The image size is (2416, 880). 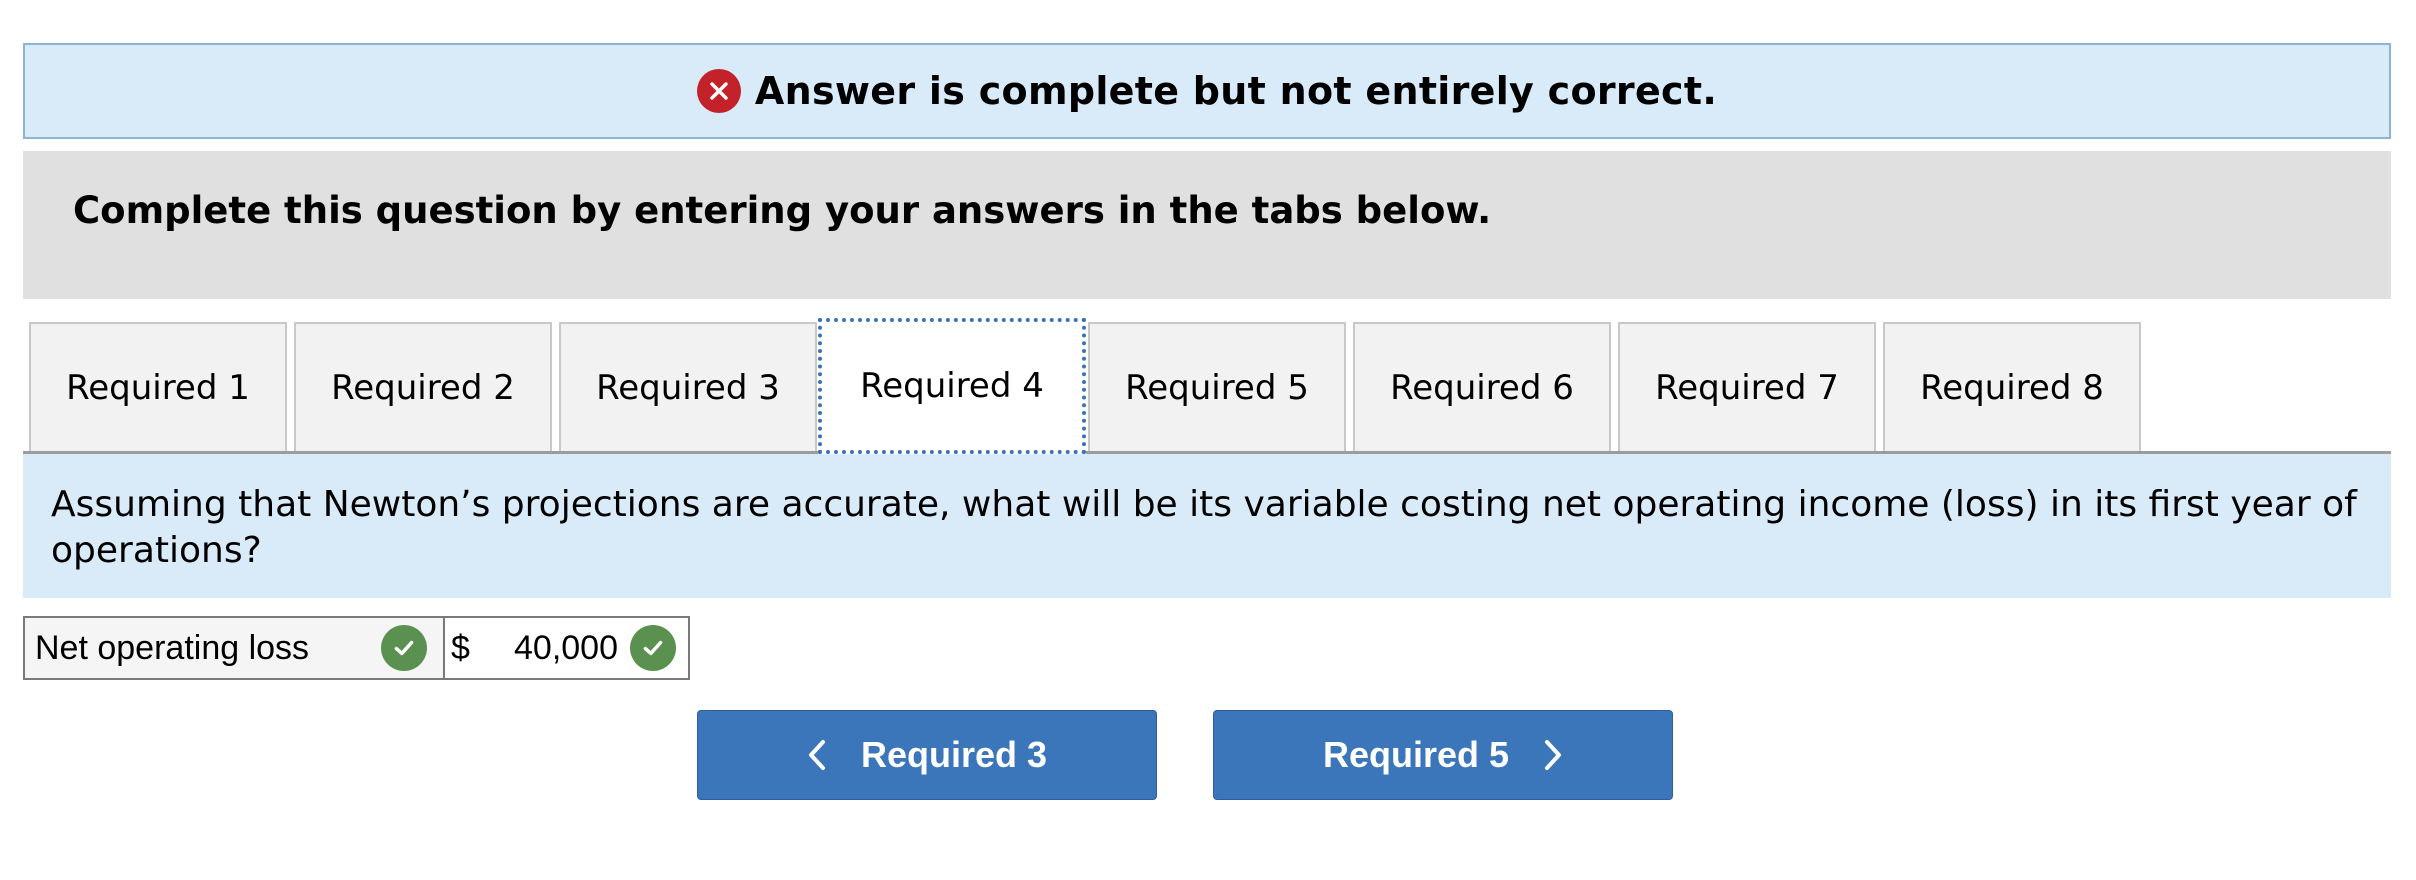 I want to click on prev-button-label: Required 3, so click(x=954, y=754).